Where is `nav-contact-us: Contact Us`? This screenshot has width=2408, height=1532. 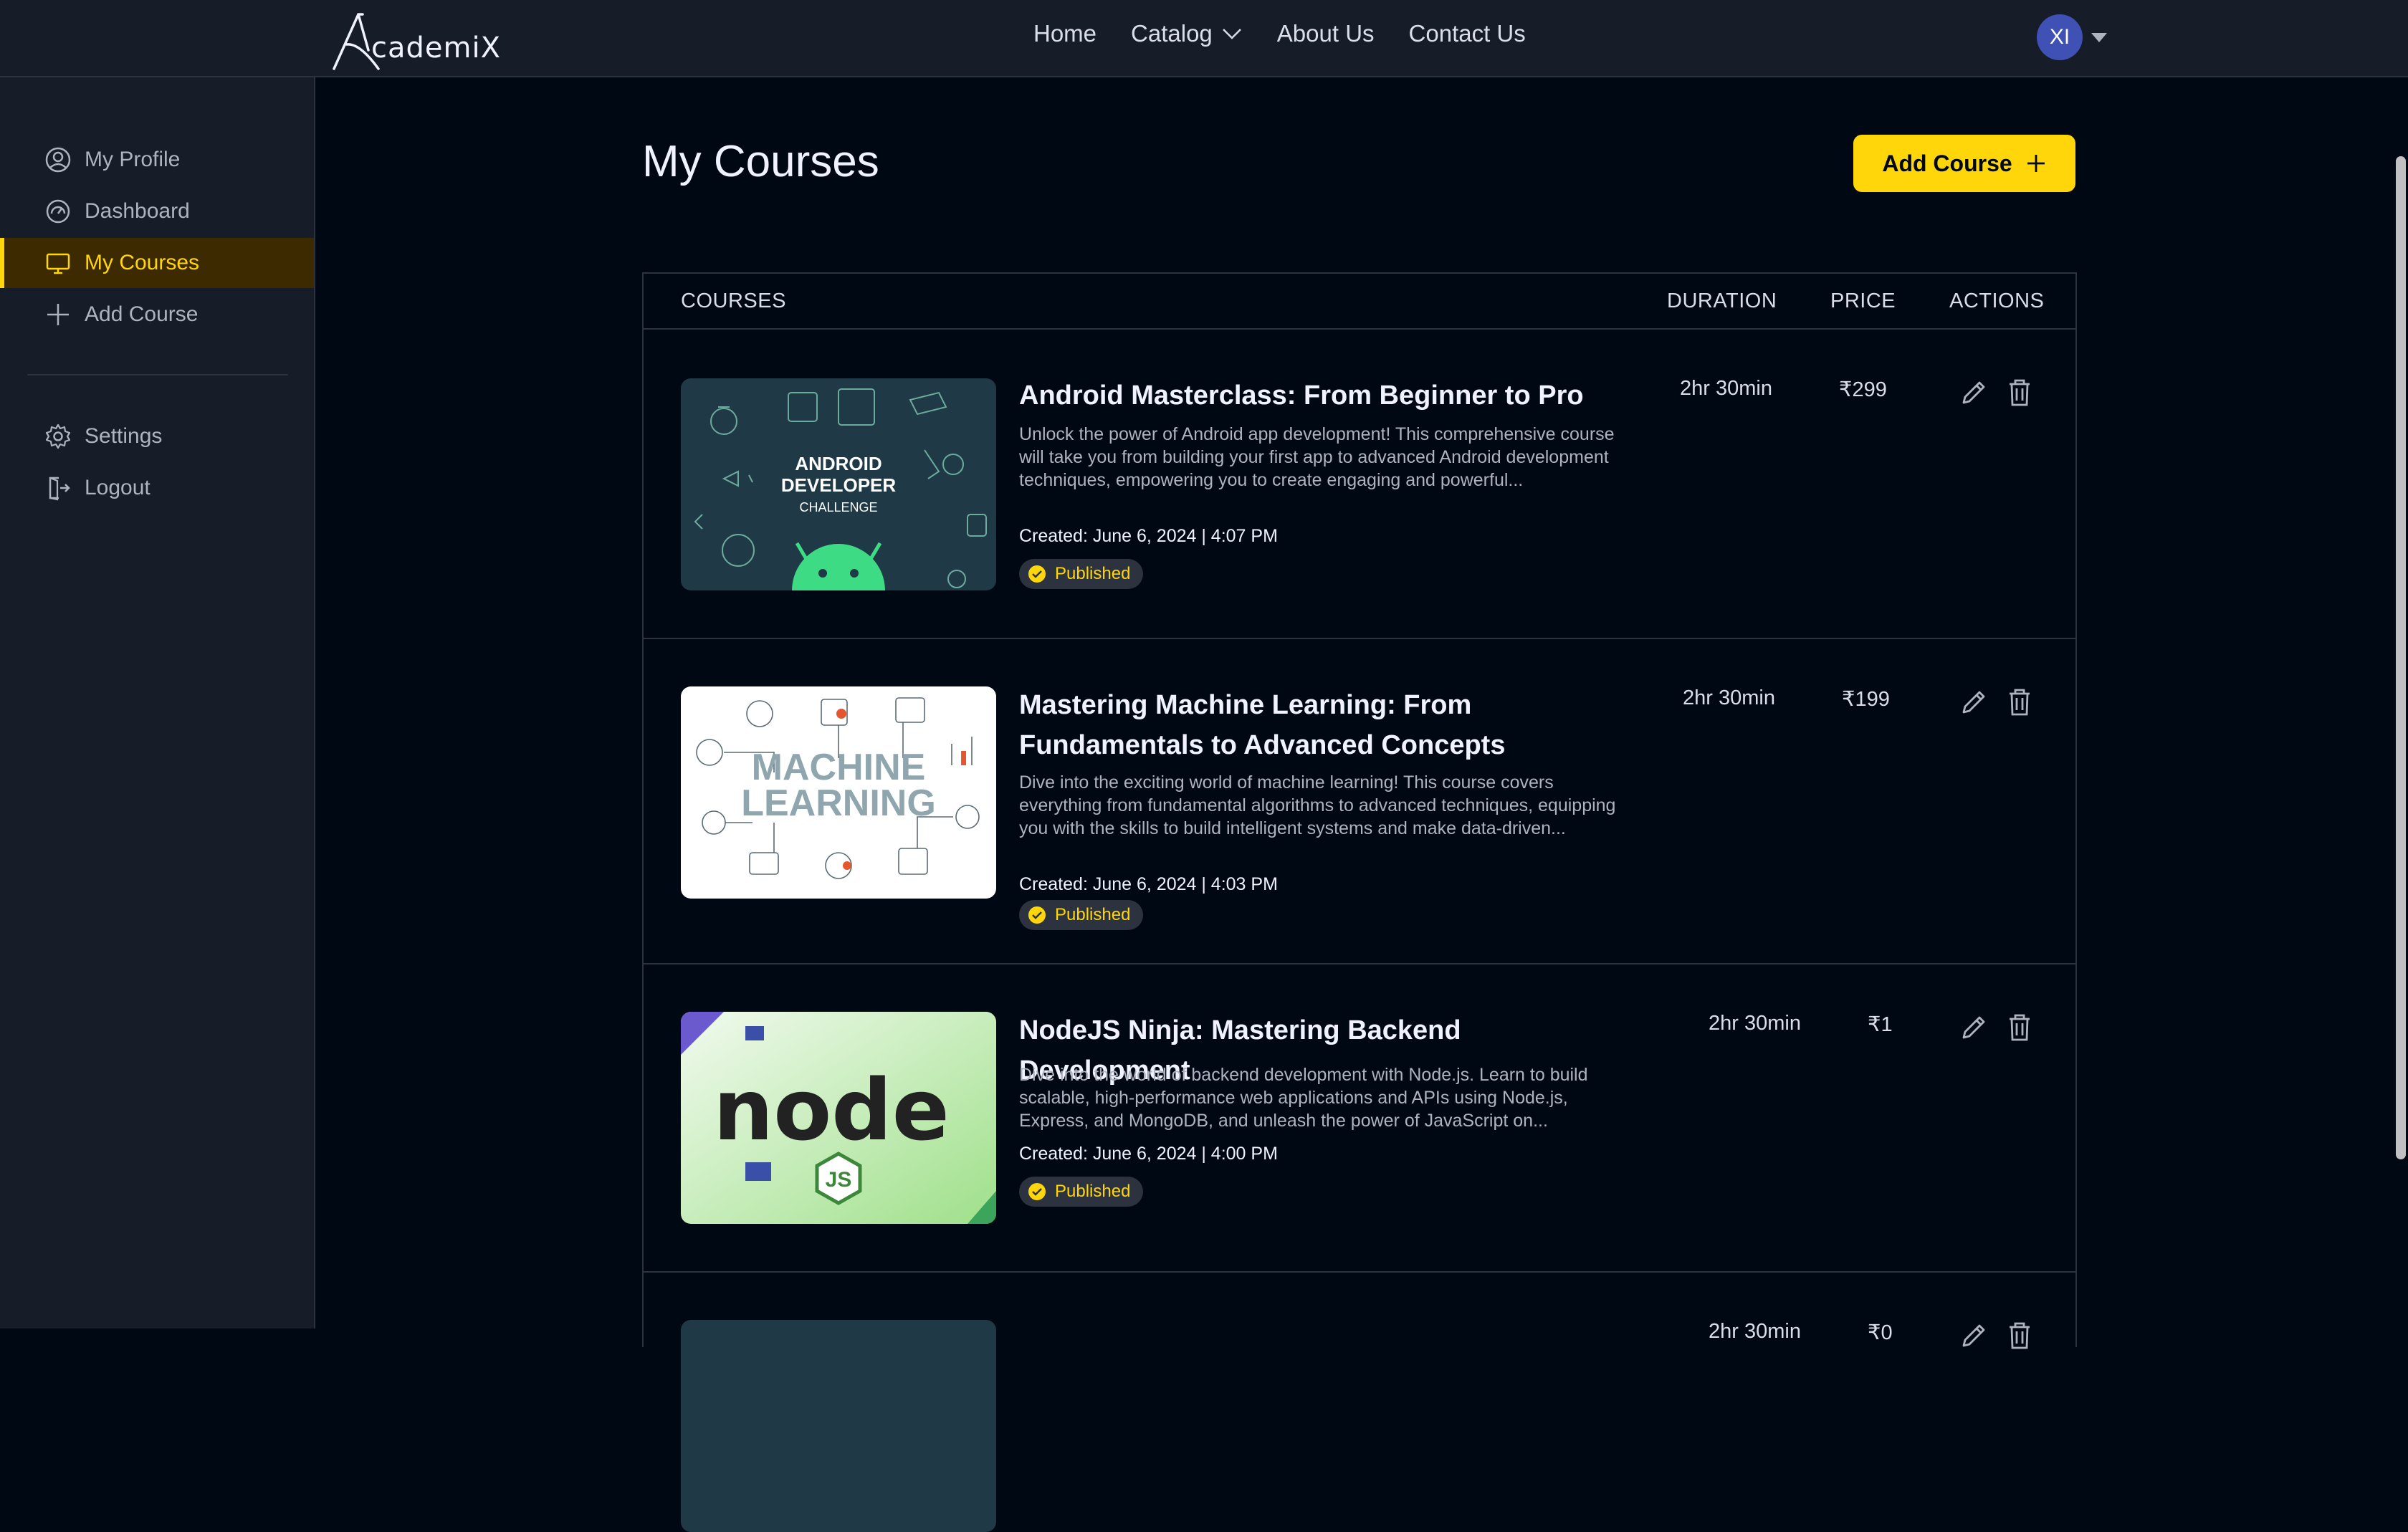 nav-contact-us: Contact Us is located at coordinates (1467, 33).